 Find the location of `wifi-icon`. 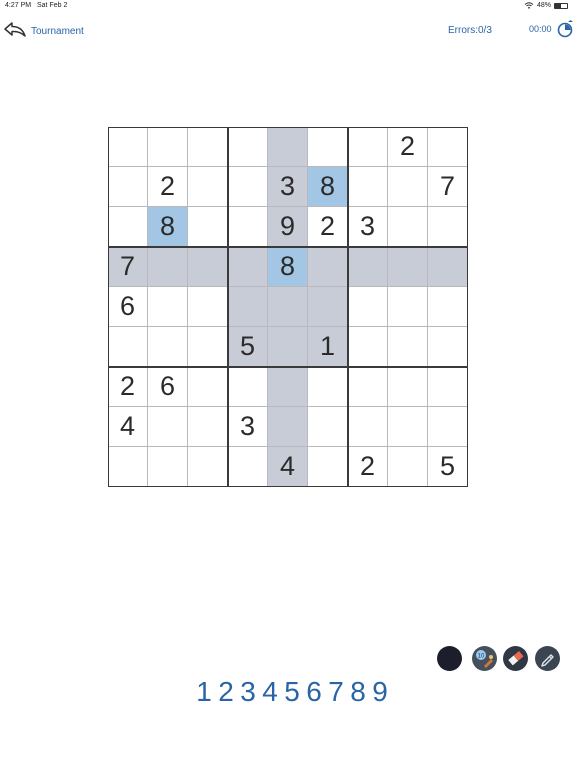

wifi-icon is located at coordinates (529, 5).